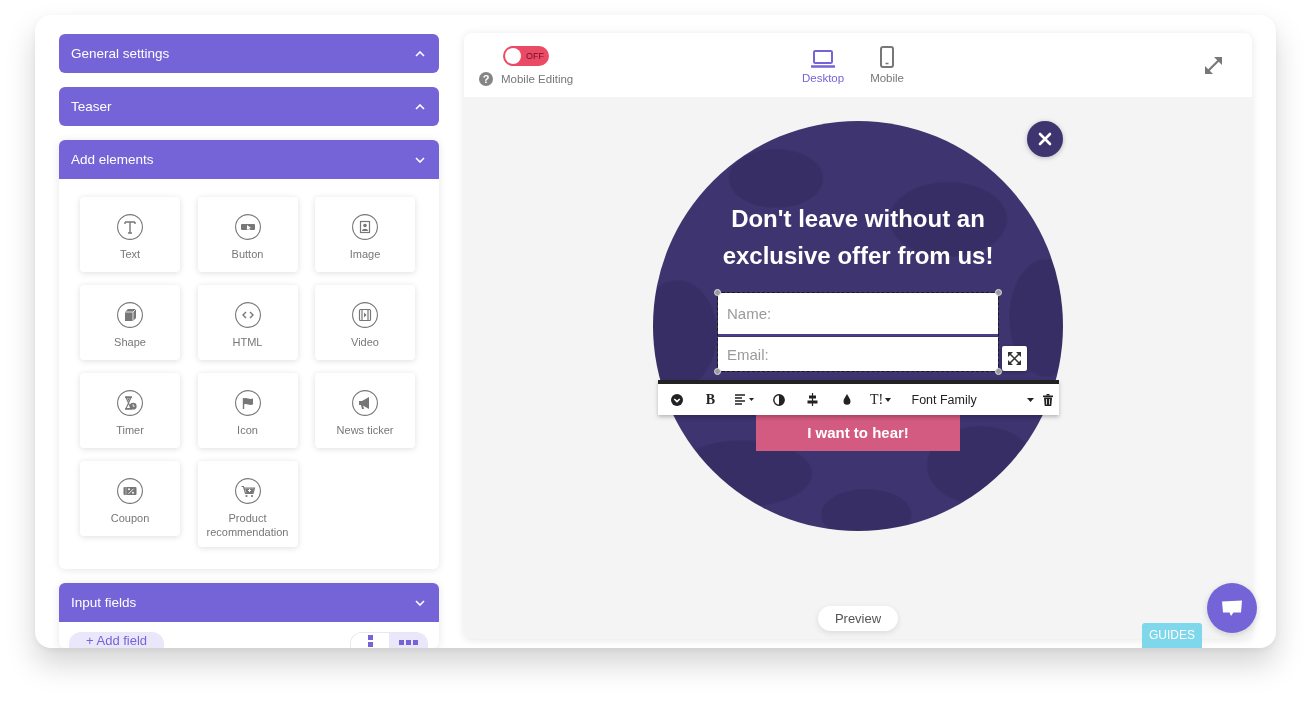 The width and height of the screenshot is (1311, 706). I want to click on close-button, so click(1045, 139).